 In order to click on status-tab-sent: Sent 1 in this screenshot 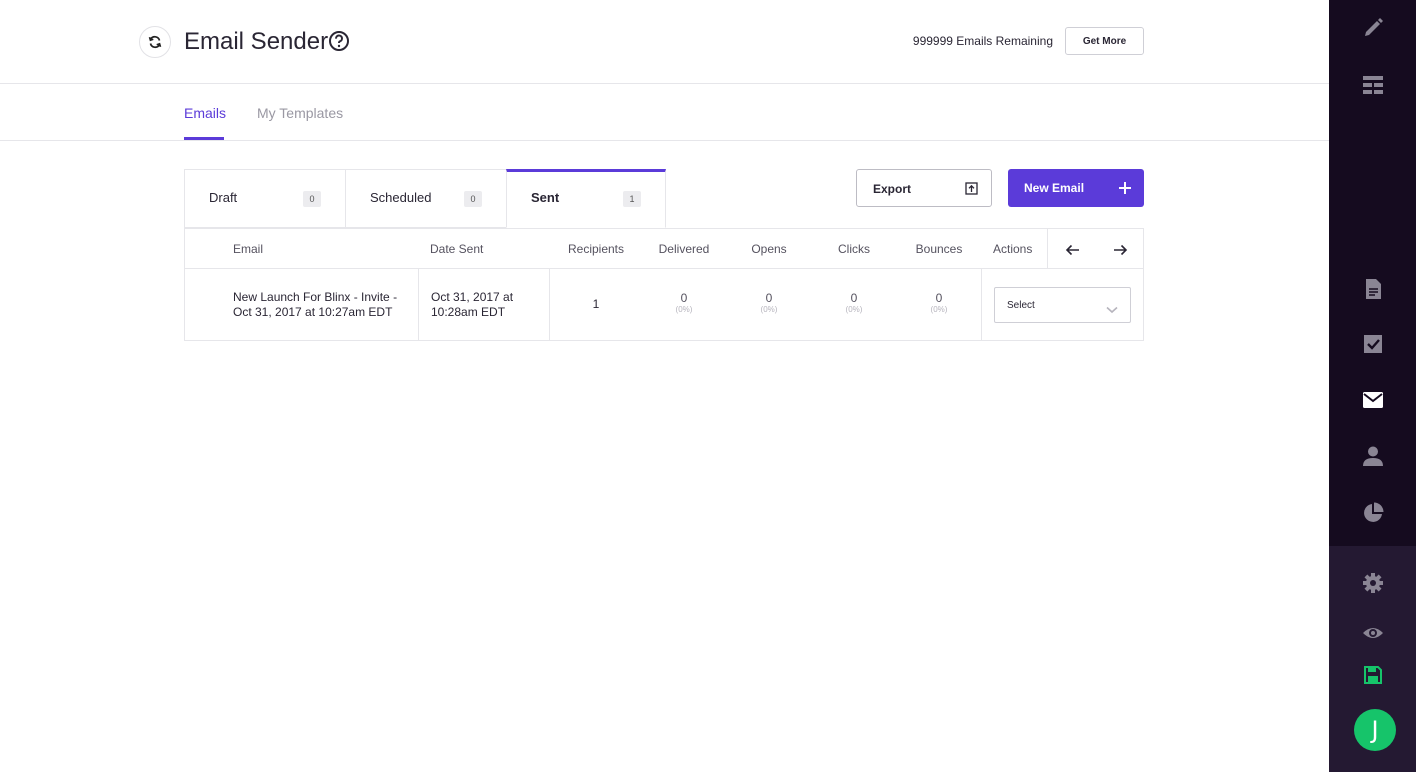, I will do `click(586, 198)`.